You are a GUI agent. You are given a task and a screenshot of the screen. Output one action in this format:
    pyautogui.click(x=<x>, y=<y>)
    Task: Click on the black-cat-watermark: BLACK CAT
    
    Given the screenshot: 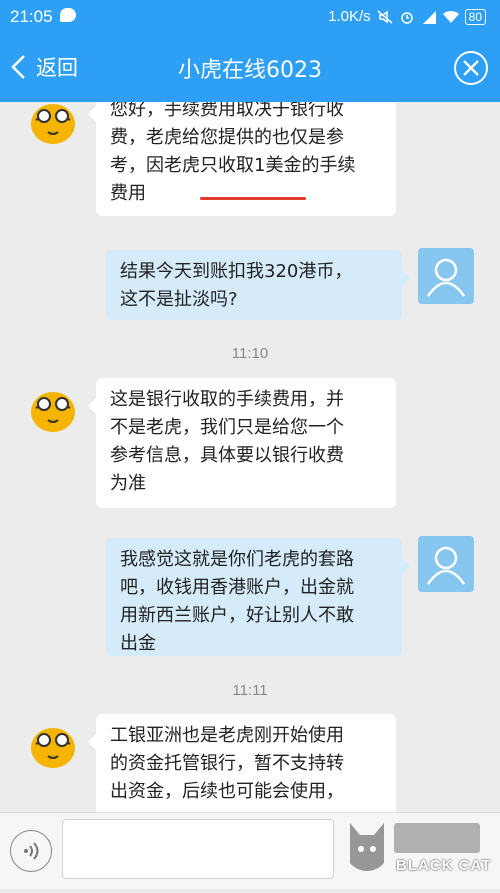 What is the action you would take?
    pyautogui.click(x=412, y=851)
    